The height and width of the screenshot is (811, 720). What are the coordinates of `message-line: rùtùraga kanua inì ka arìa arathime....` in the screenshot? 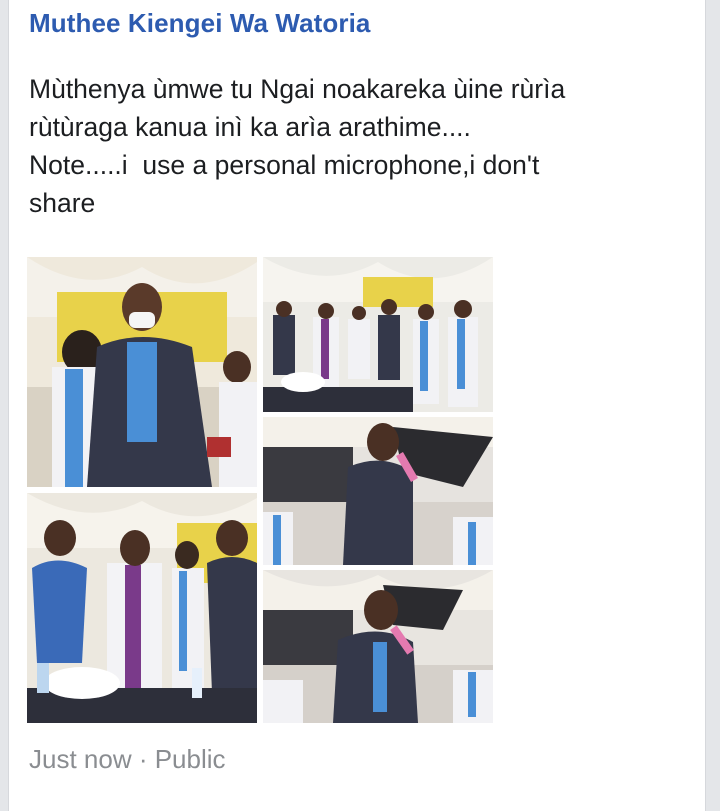 It's located at (250, 127).